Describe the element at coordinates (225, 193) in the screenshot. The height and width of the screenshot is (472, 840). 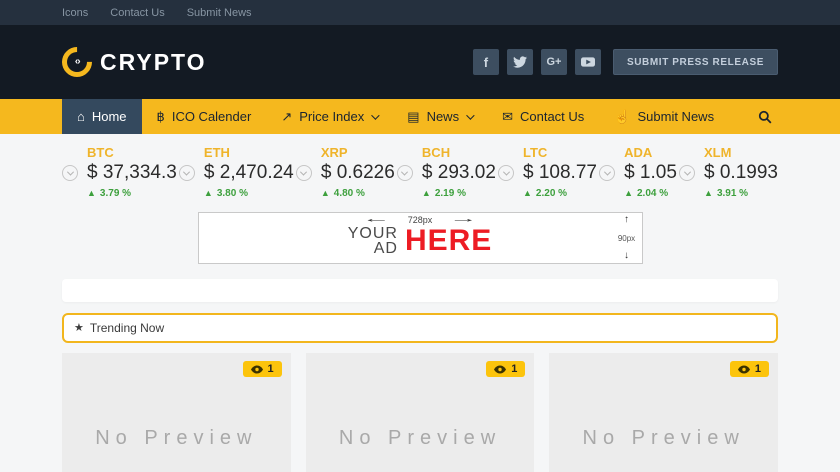
I see `coin-change: ▲ 3.80 %` at that location.